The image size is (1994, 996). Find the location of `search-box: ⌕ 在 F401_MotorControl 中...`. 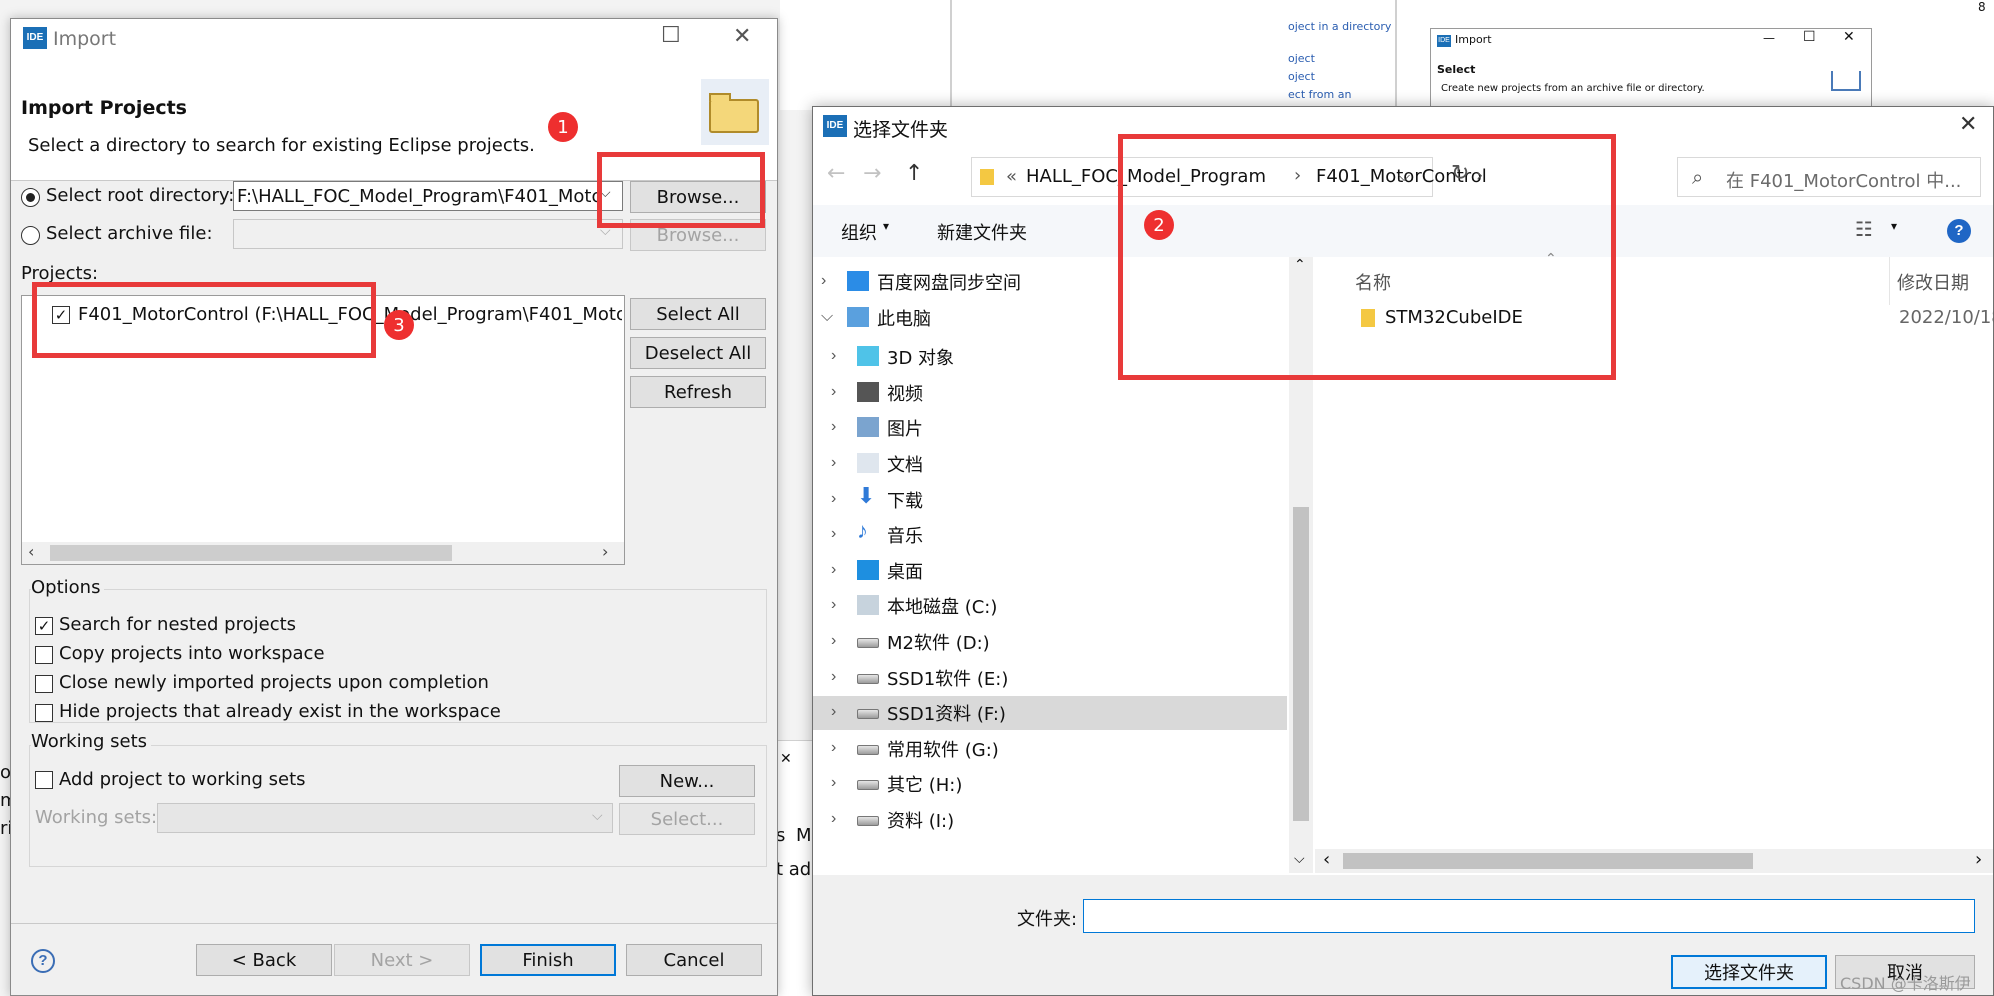

search-box: ⌕ 在 F401_MotorControl 中... is located at coordinates (1829, 177).